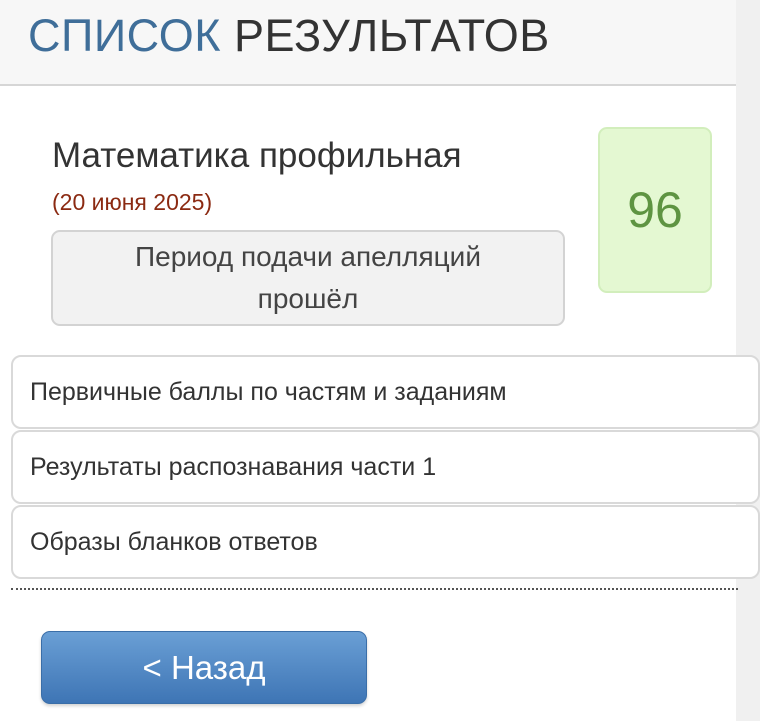 Image resolution: width=760 pixels, height=721 pixels. What do you see at coordinates (257, 155) in the screenshot?
I see `subject-name: Математика профильная` at bounding box center [257, 155].